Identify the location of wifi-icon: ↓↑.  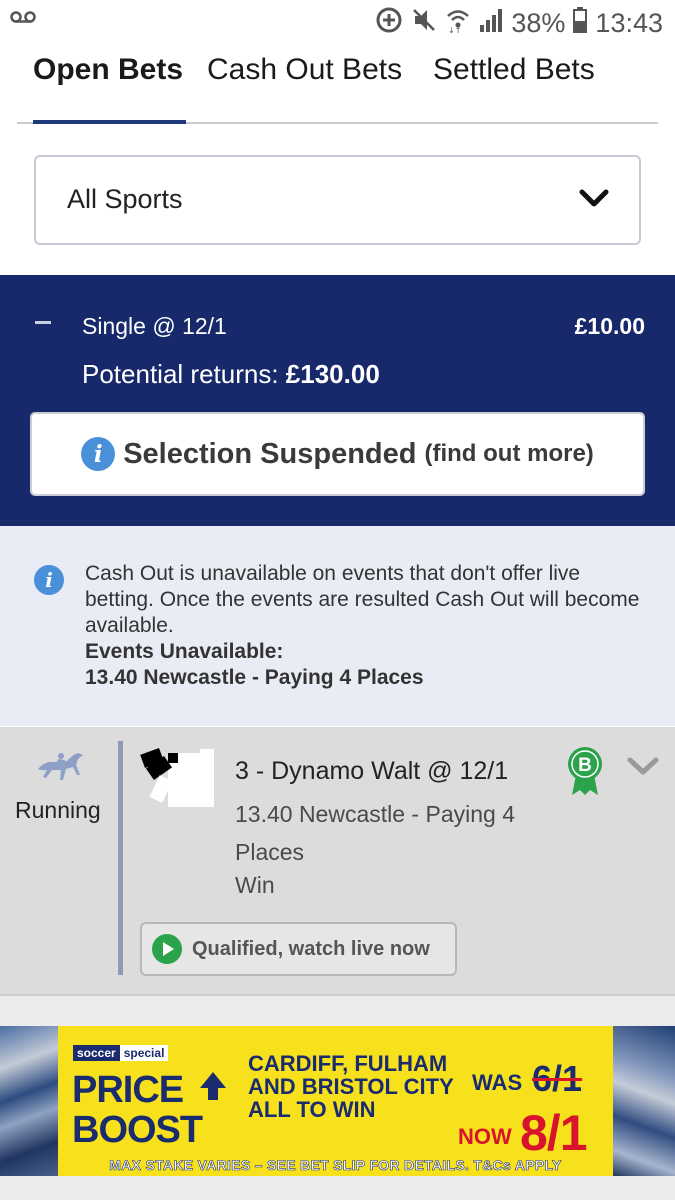
(458, 23).